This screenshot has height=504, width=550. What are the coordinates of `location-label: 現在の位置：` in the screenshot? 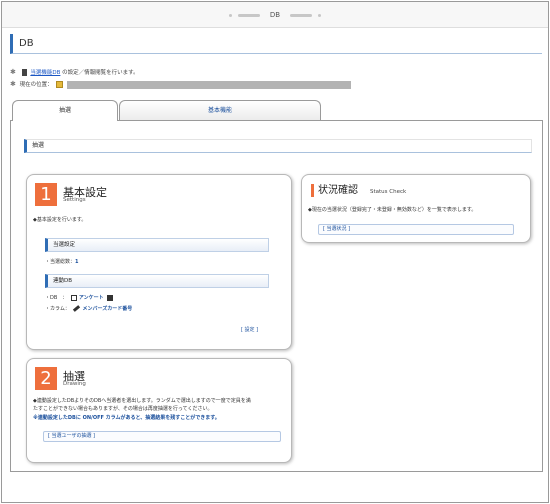 It's located at (36, 85).